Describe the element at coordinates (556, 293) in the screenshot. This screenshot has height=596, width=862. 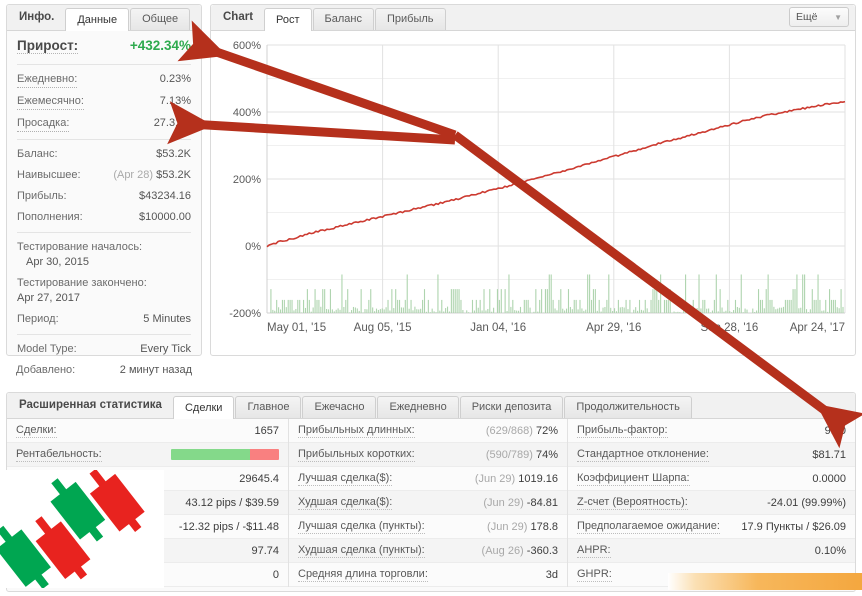
I see `chart-trade-histogram` at that location.